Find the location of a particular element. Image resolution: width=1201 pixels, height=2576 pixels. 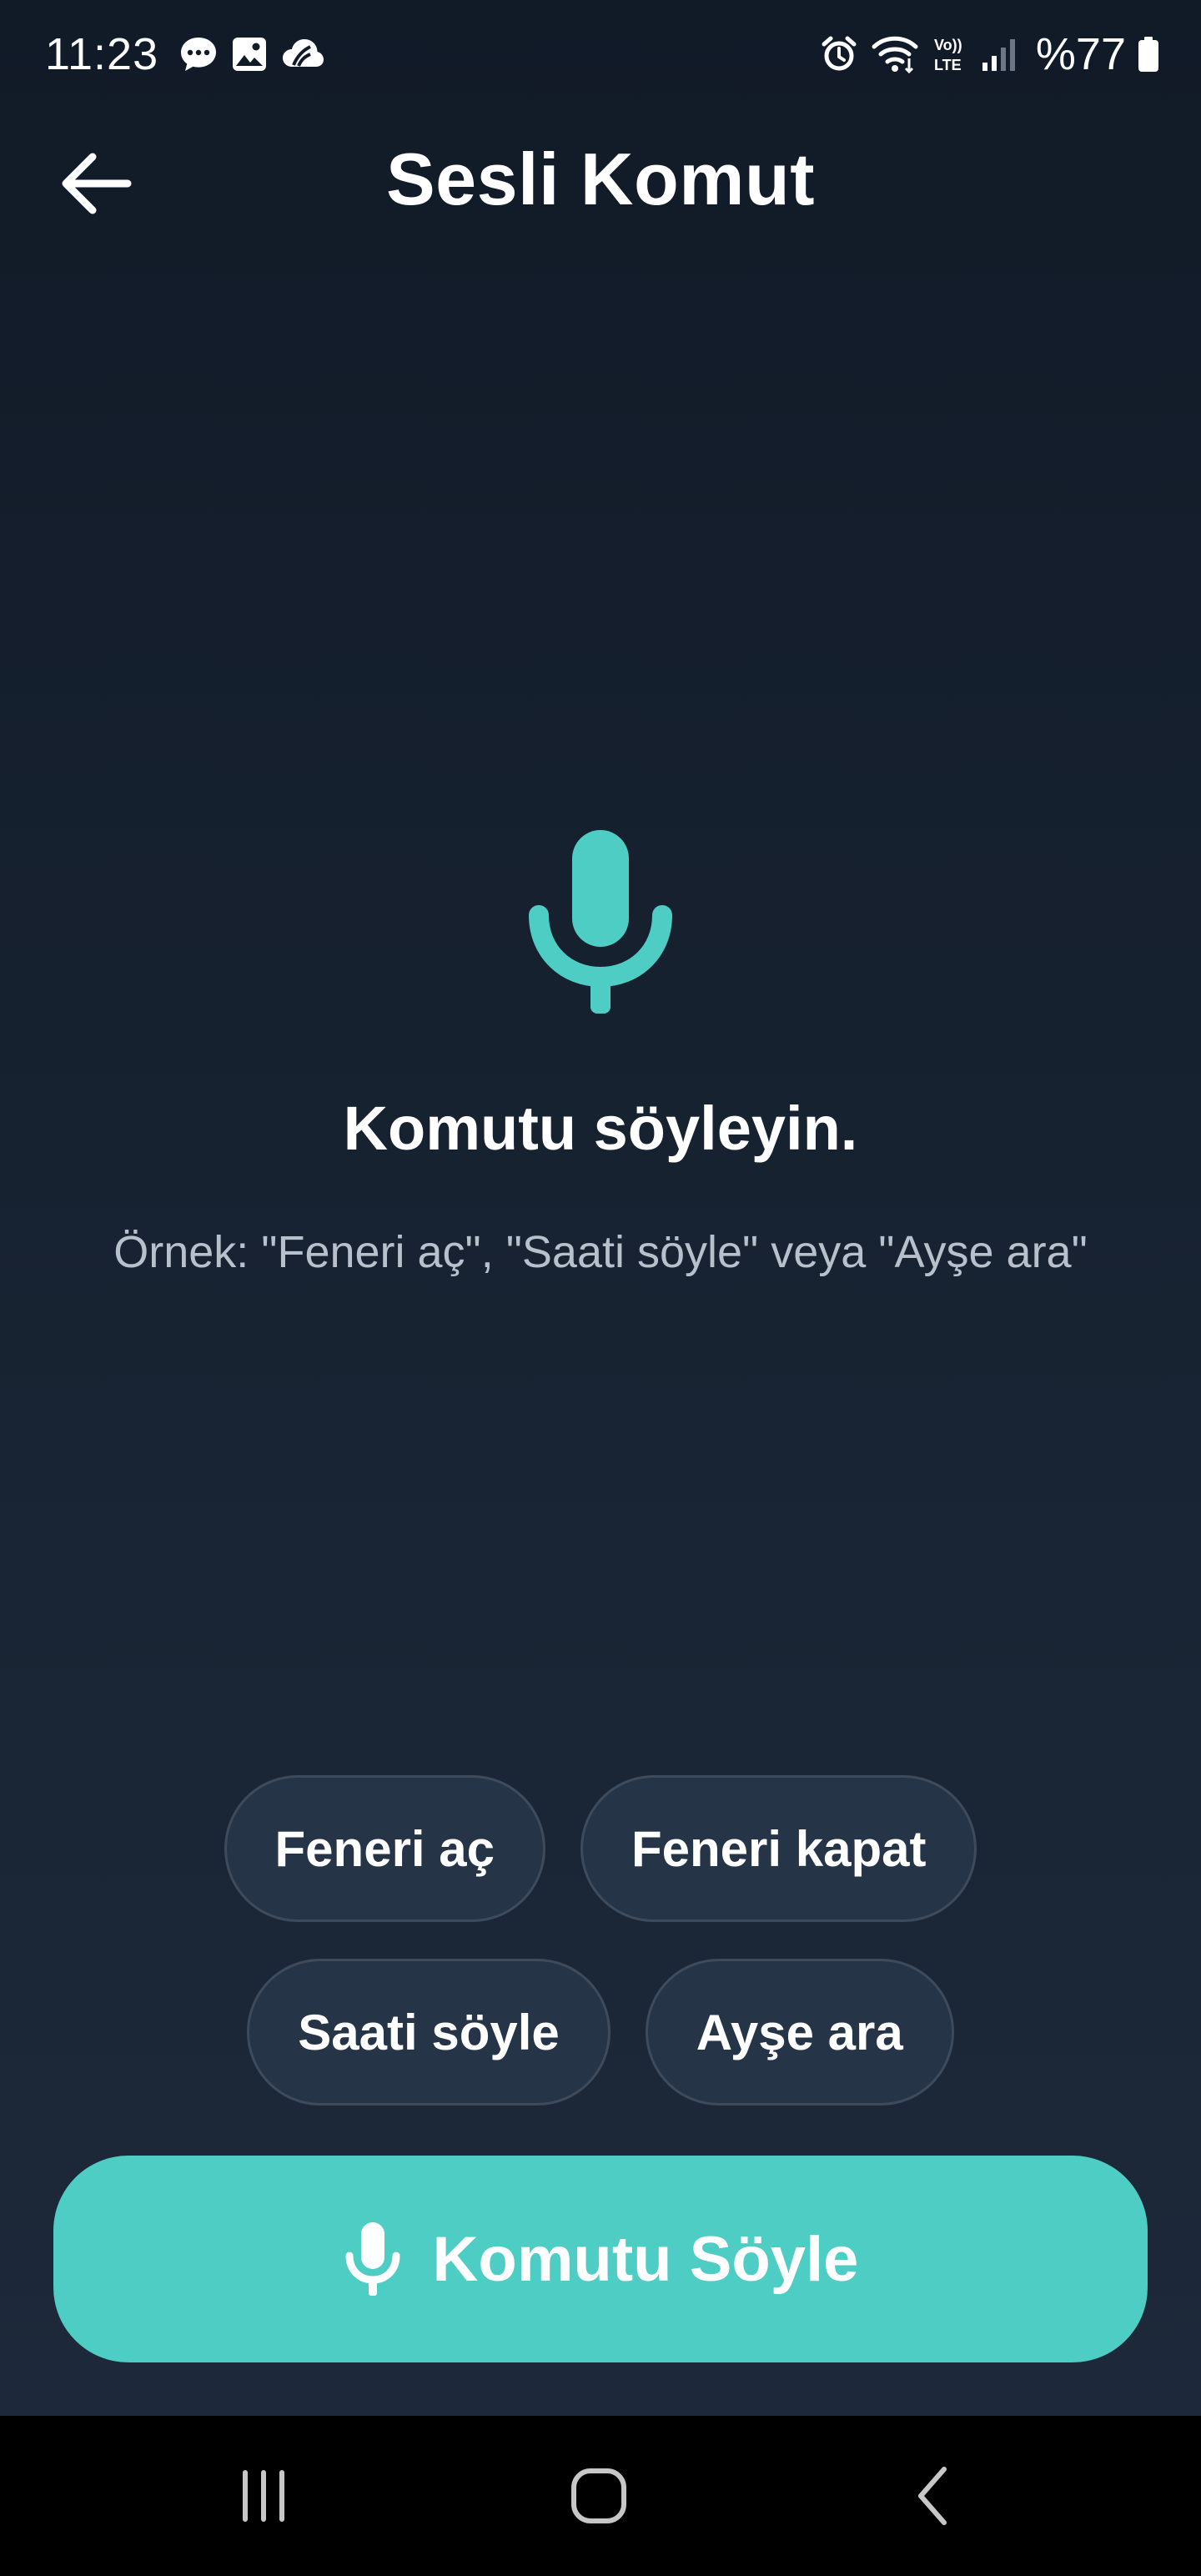

chip-ayse-ara: Ayşe ara is located at coordinates (800, 2032).